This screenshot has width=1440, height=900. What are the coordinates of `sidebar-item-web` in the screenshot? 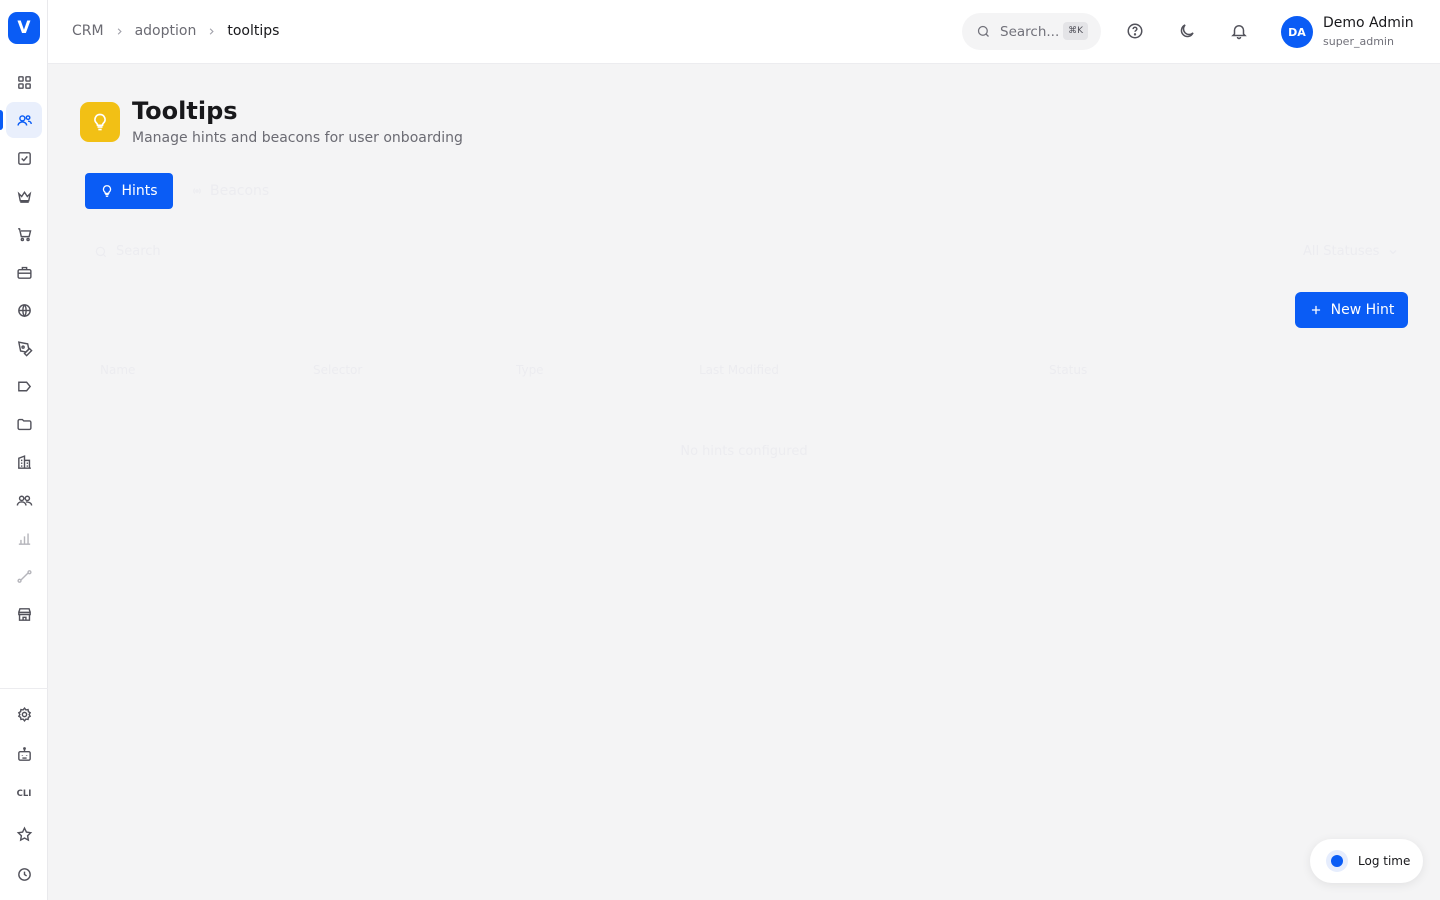 It's located at (24, 310).